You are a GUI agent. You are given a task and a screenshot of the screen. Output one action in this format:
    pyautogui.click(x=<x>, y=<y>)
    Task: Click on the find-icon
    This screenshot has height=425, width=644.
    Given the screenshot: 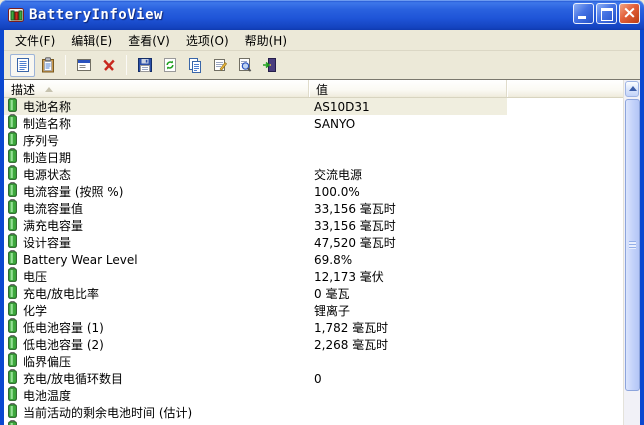 What is the action you would take?
    pyautogui.click(x=245, y=65)
    